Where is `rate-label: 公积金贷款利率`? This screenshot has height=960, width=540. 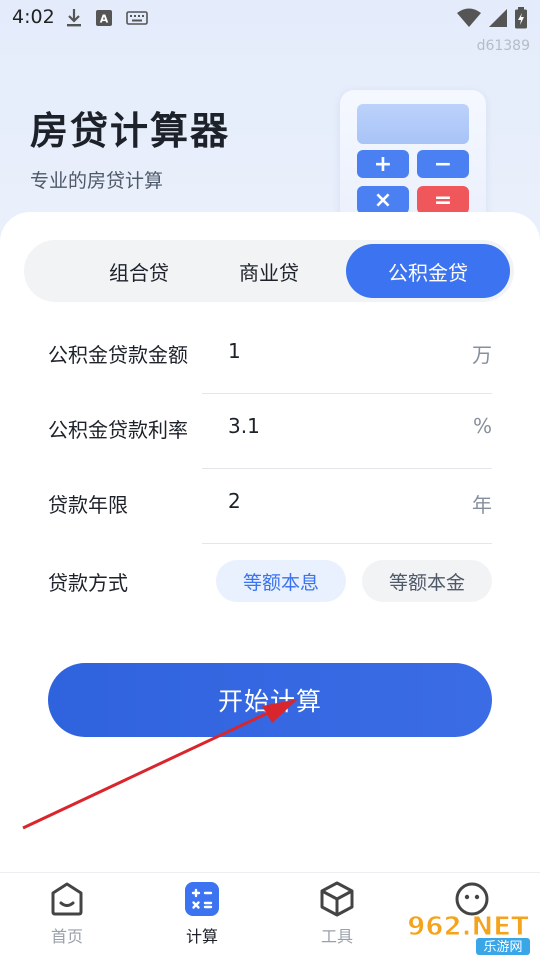
rate-label: 公积金贷款利率 is located at coordinates (118, 430).